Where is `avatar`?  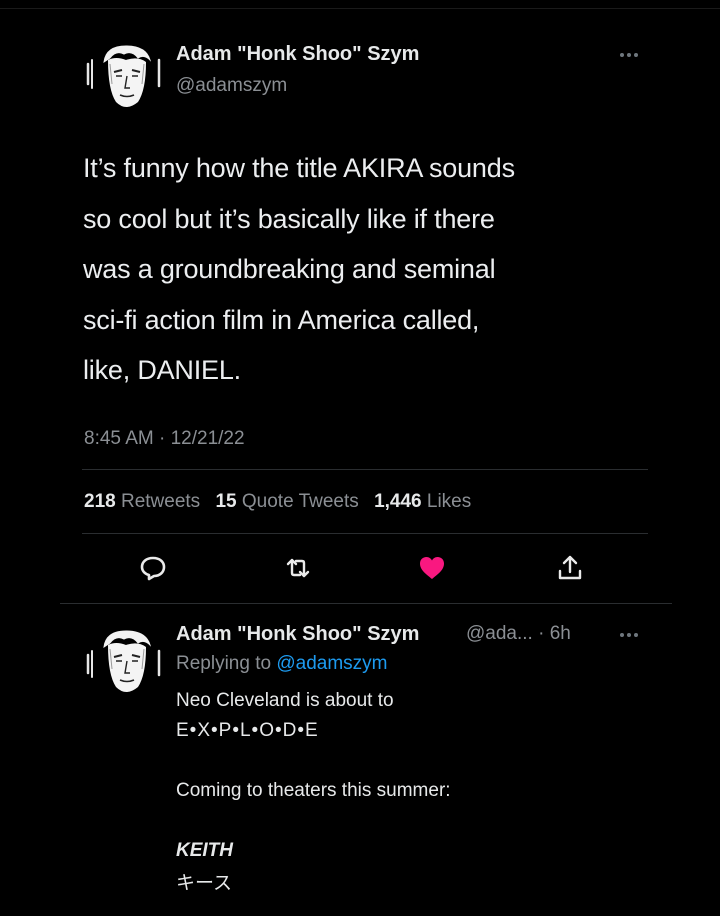 avatar is located at coordinates (126, 77).